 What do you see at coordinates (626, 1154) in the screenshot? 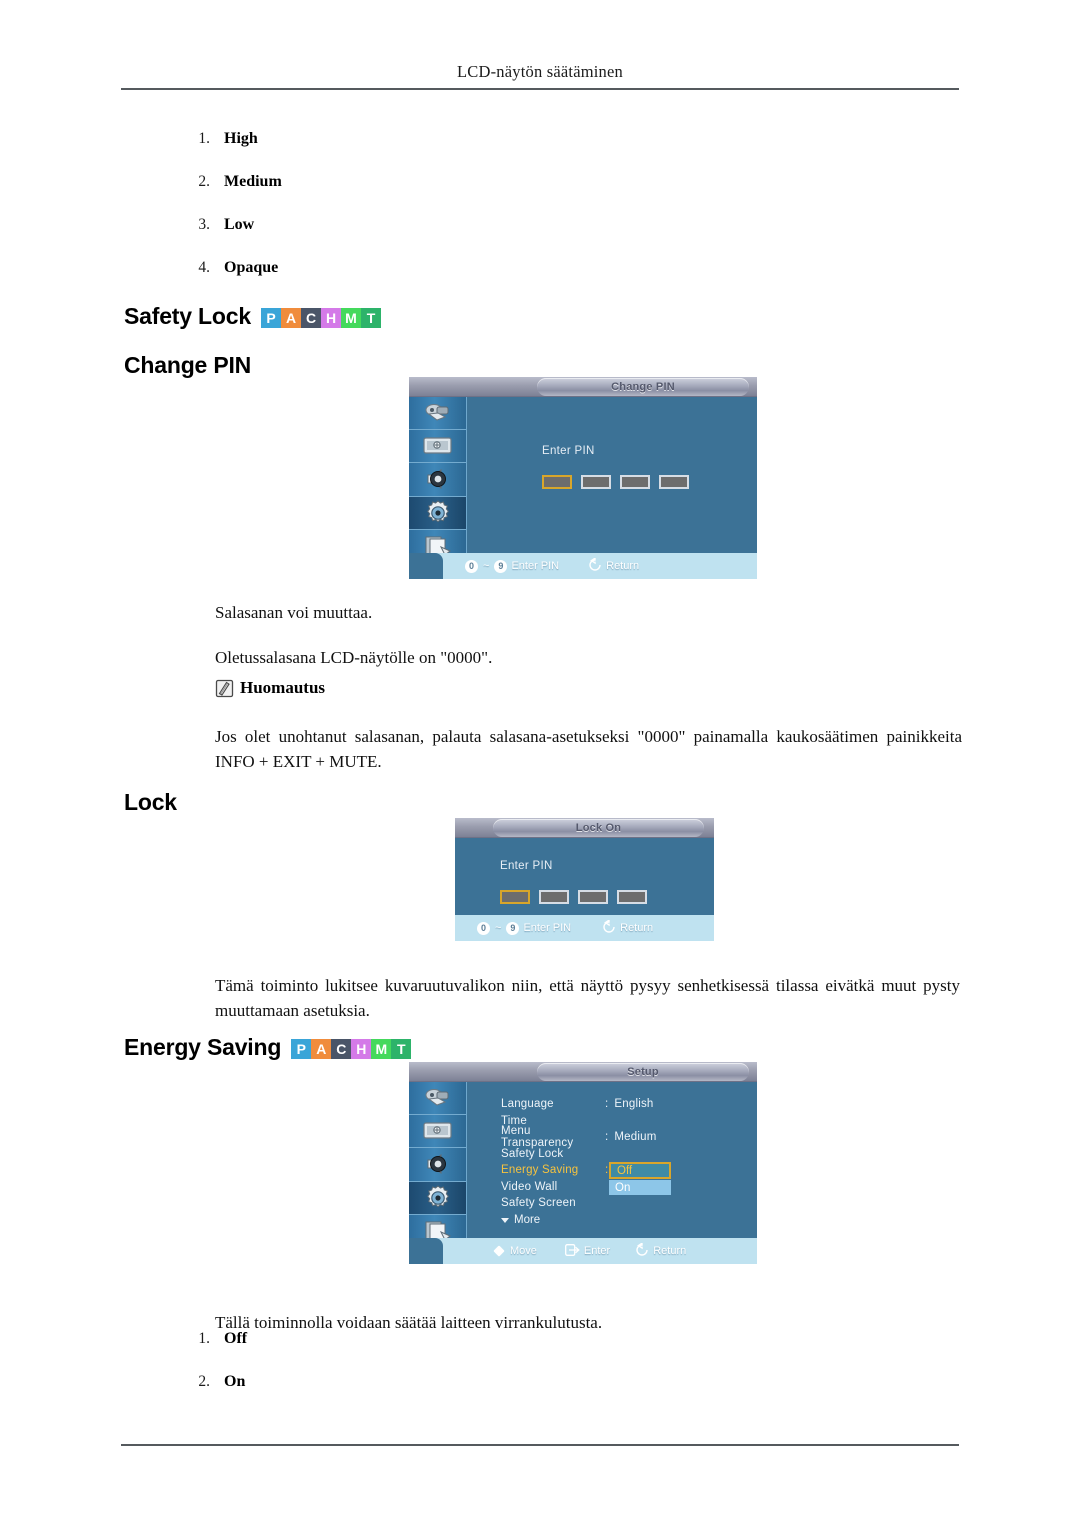
I see `menu-row-safety-lock: Safety Lock` at bounding box center [626, 1154].